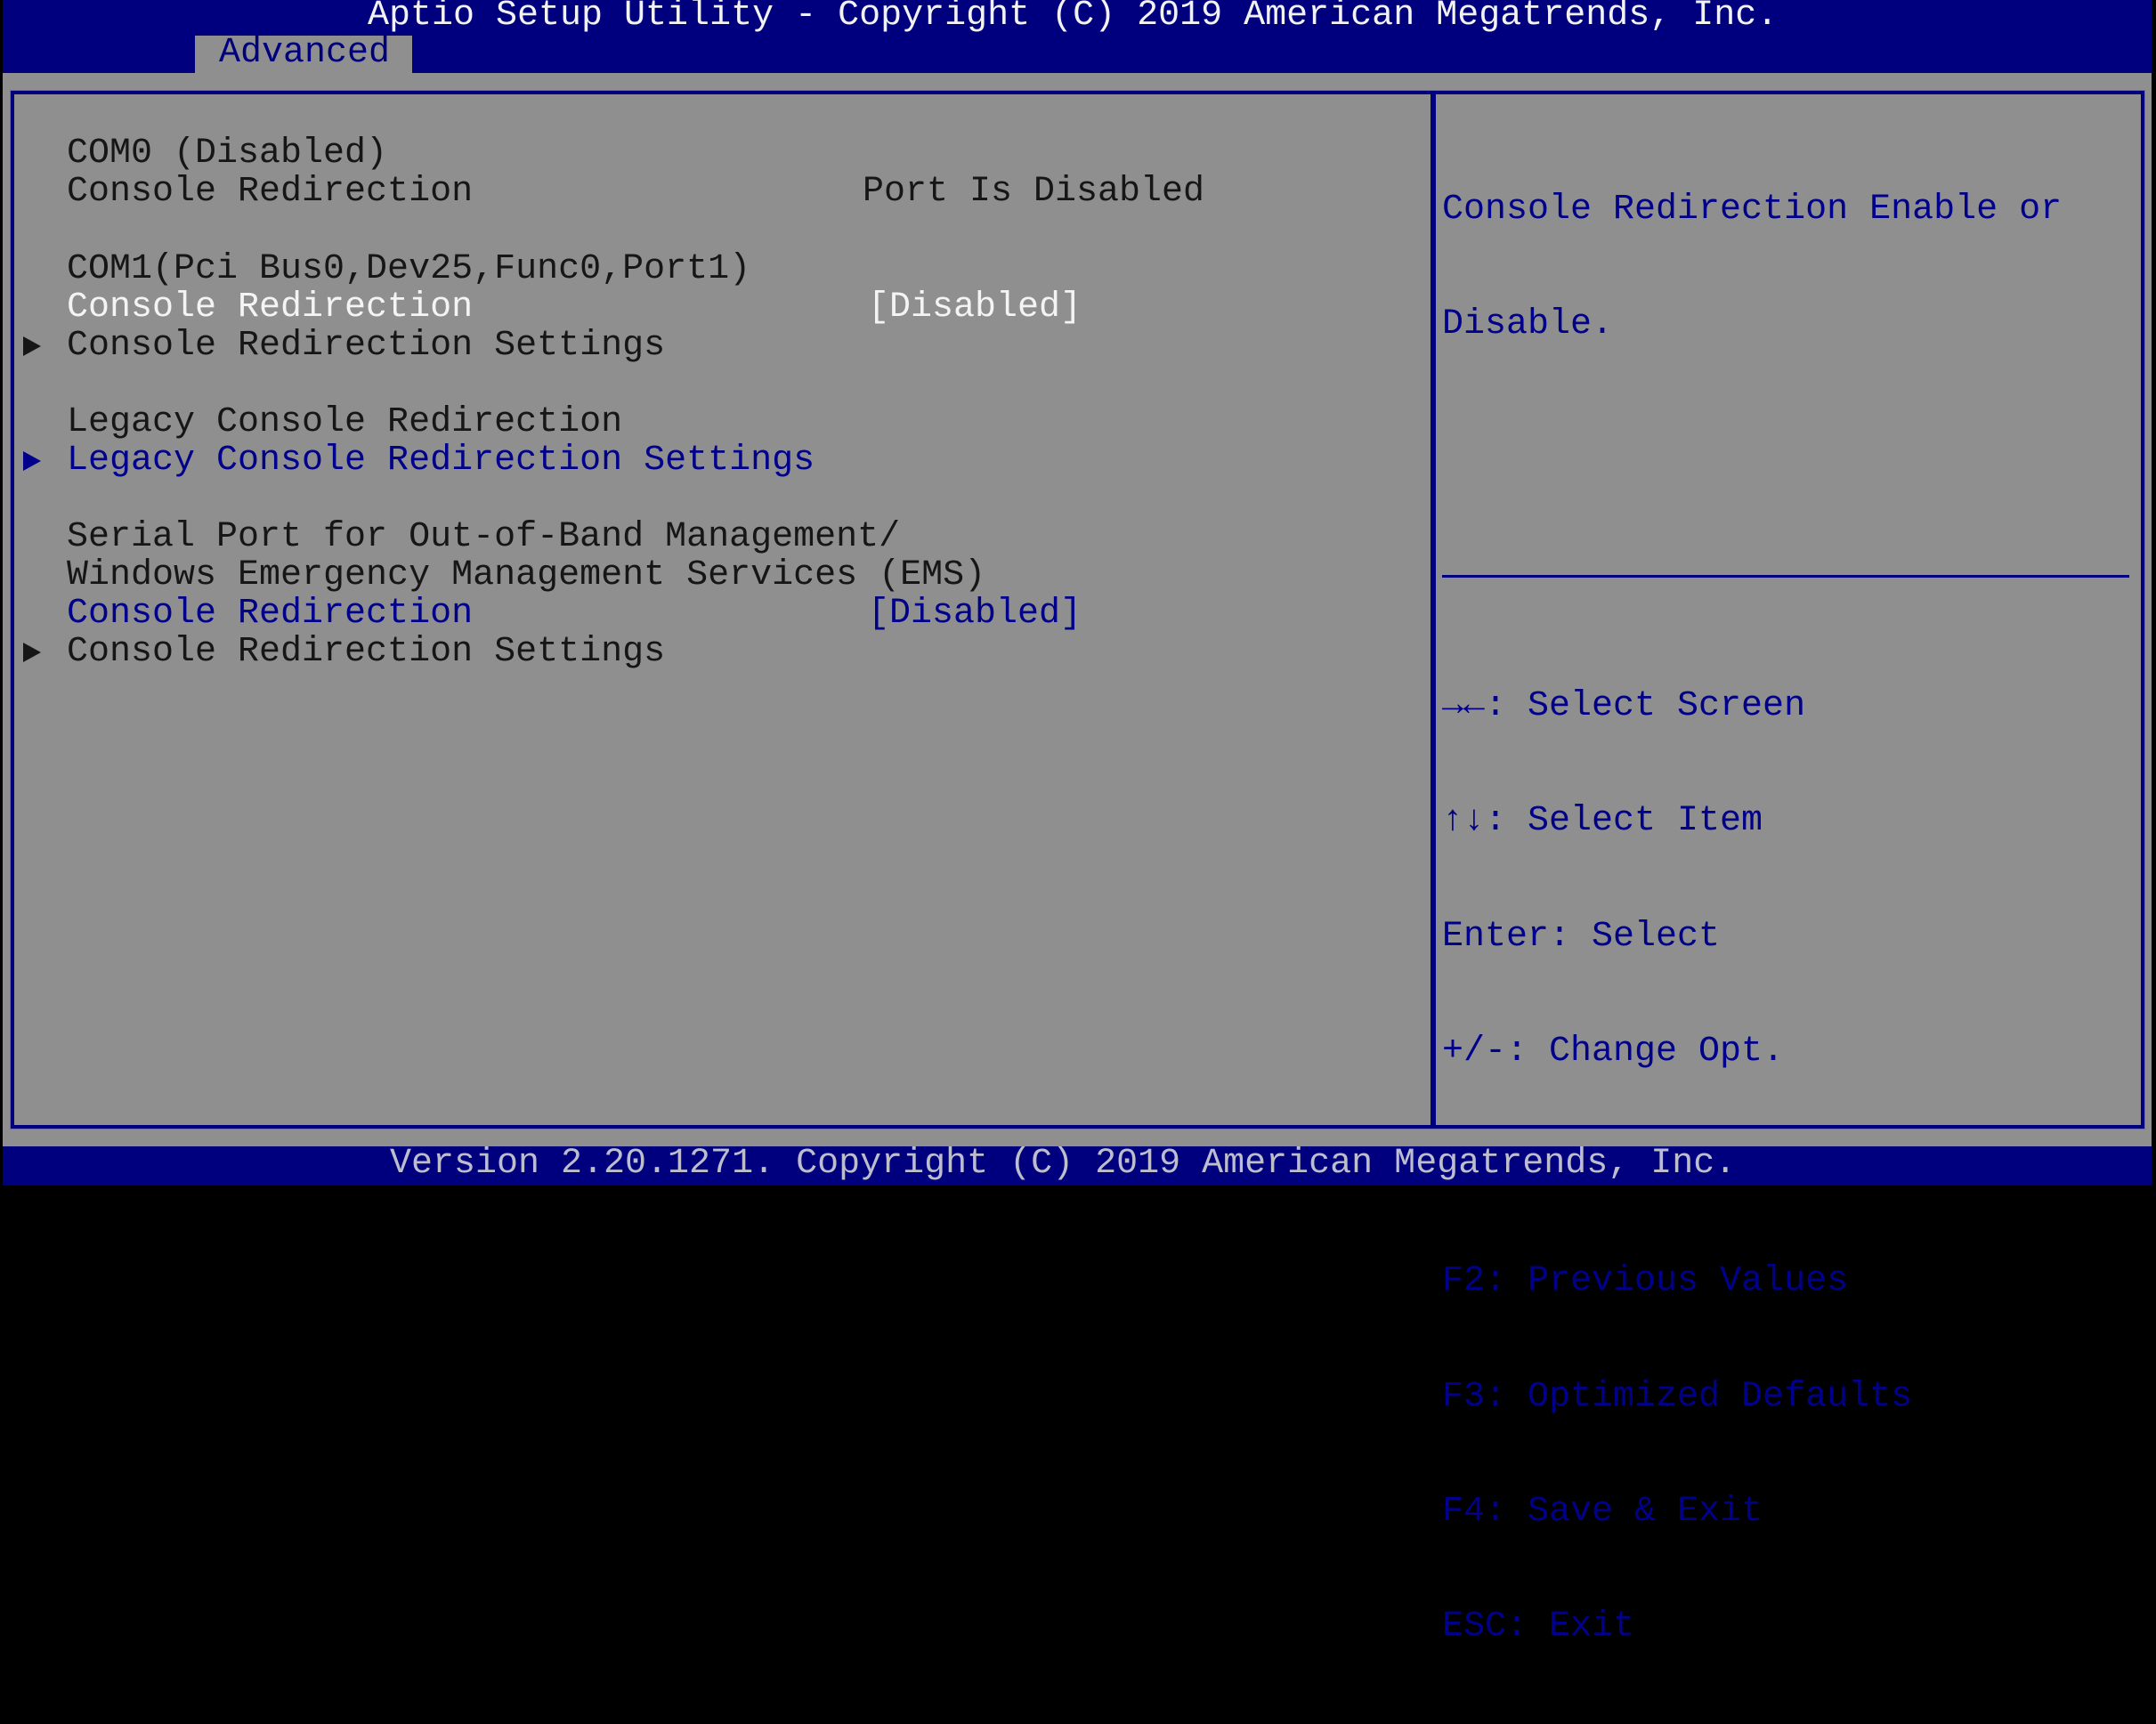  What do you see at coordinates (409, 269) in the screenshot?
I see `heading-label: COM1(Pci Bus0,Dev25,Func0,Port1)` at bounding box center [409, 269].